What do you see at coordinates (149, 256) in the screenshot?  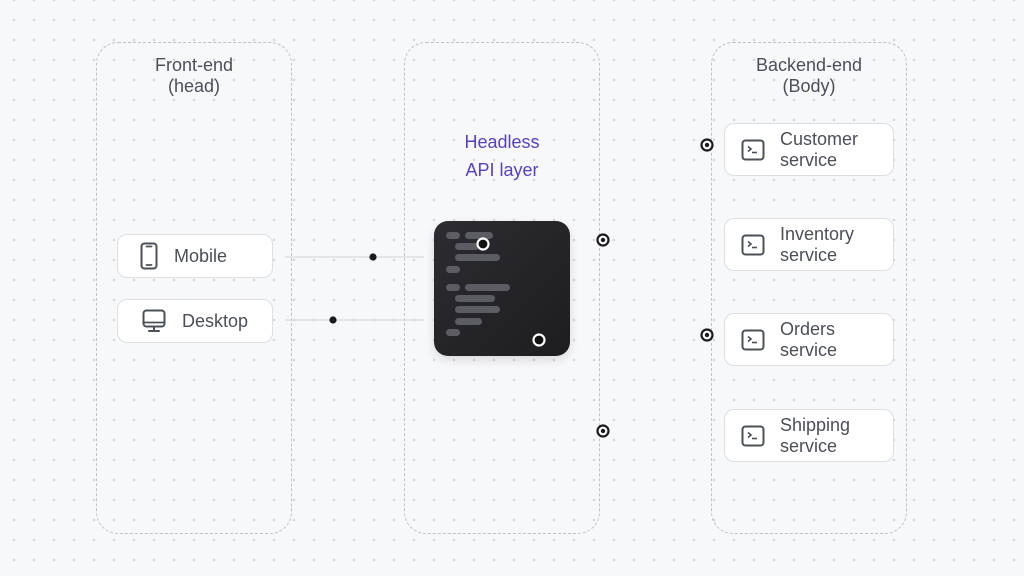 I see `mobile-phone-icon` at bounding box center [149, 256].